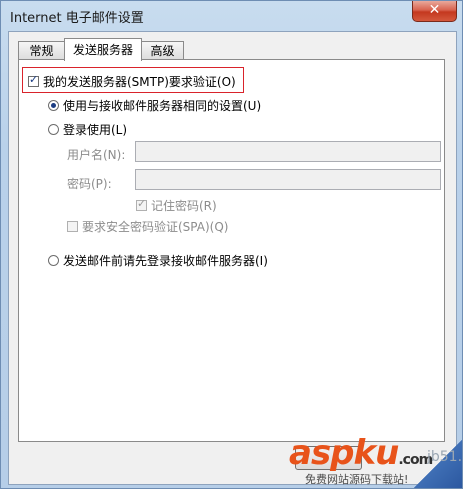 This screenshot has height=489, width=463. Describe the element at coordinates (89, 184) in the screenshot. I see `password-label: 密码(P):` at that location.